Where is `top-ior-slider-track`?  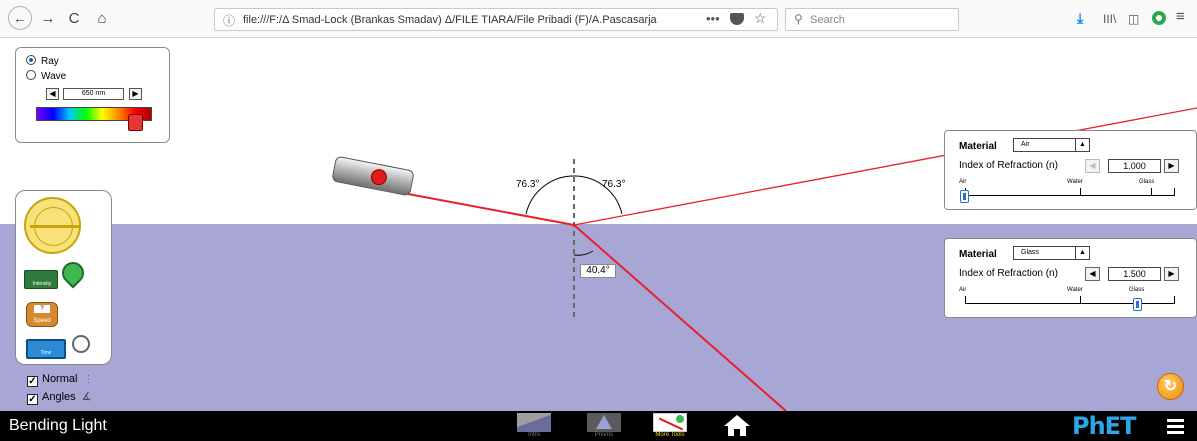 top-ior-slider-track is located at coordinates (1069, 195).